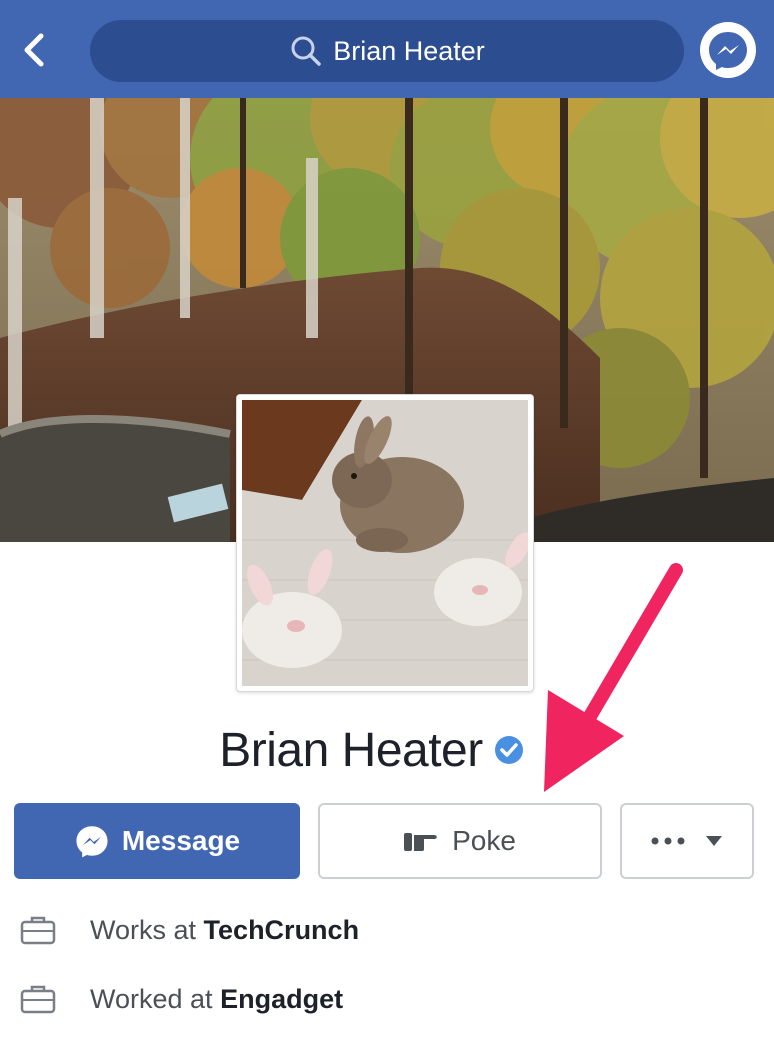 Image resolution: width=774 pixels, height=1042 pixels. I want to click on work-text: Works at TechCrunch, so click(224, 930).